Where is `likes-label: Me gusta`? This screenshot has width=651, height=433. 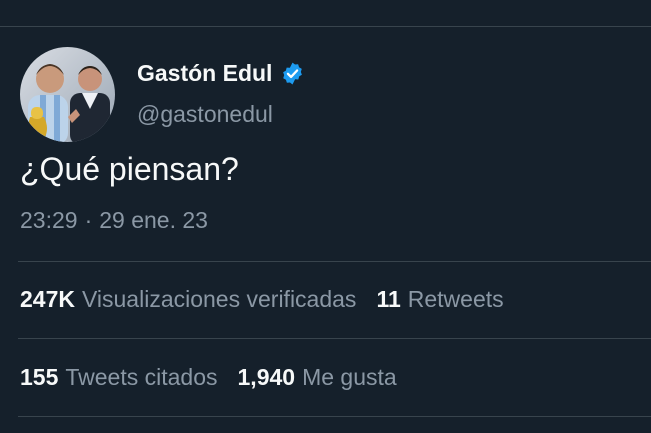 likes-label: Me gusta is located at coordinates (349, 377).